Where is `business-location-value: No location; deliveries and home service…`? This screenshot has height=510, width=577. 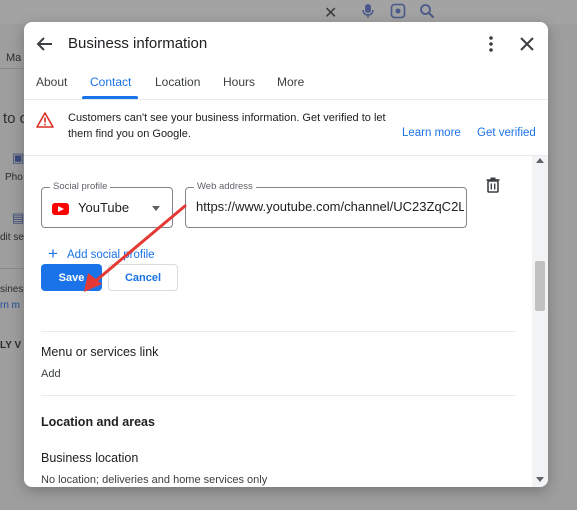 business-location-value: No location; deliveries and home service… is located at coordinates (154, 480).